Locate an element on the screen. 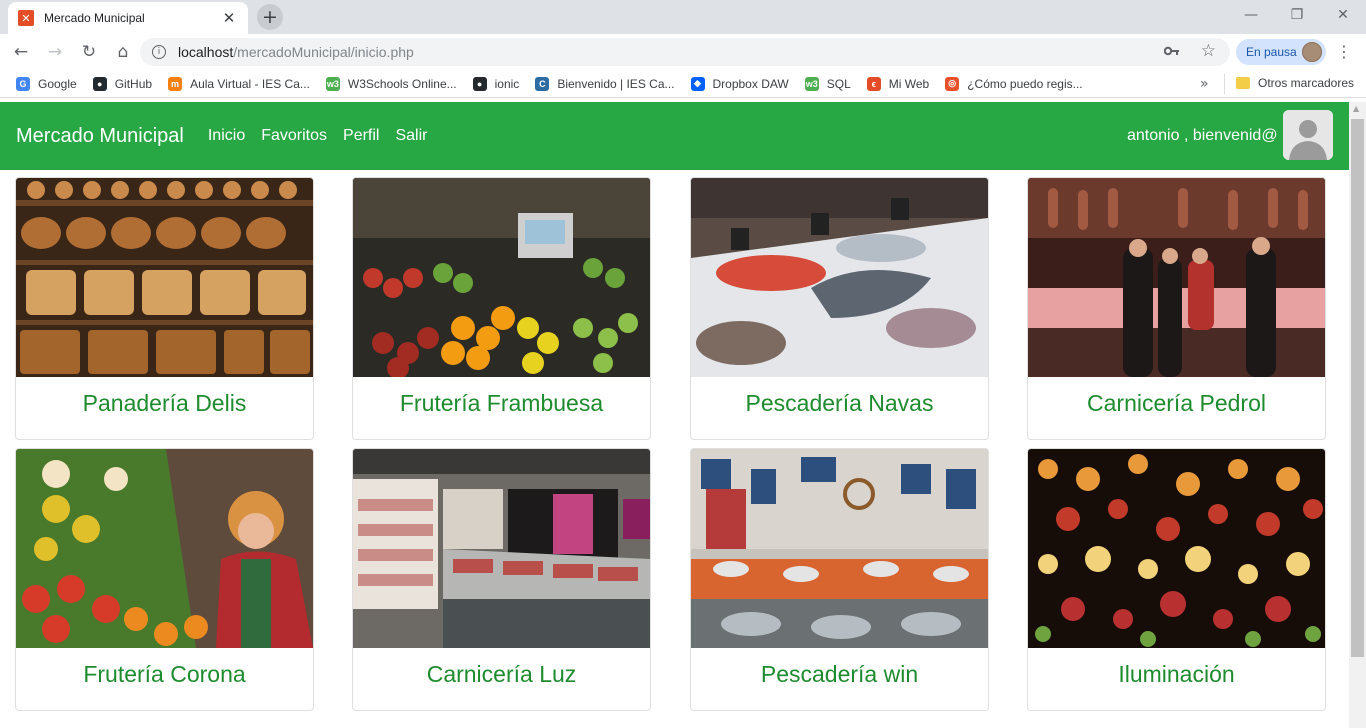 Image resolution: width=1366 pixels, height=728 pixels. bookmark-item: ● GitHub is located at coordinates (122, 83).